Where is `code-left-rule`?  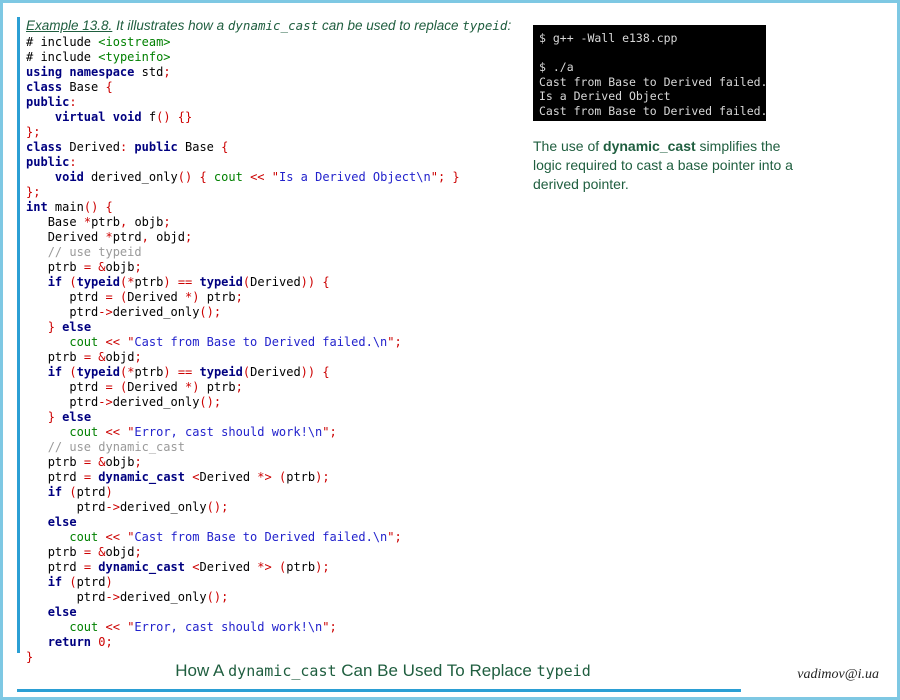 code-left-rule is located at coordinates (18, 335).